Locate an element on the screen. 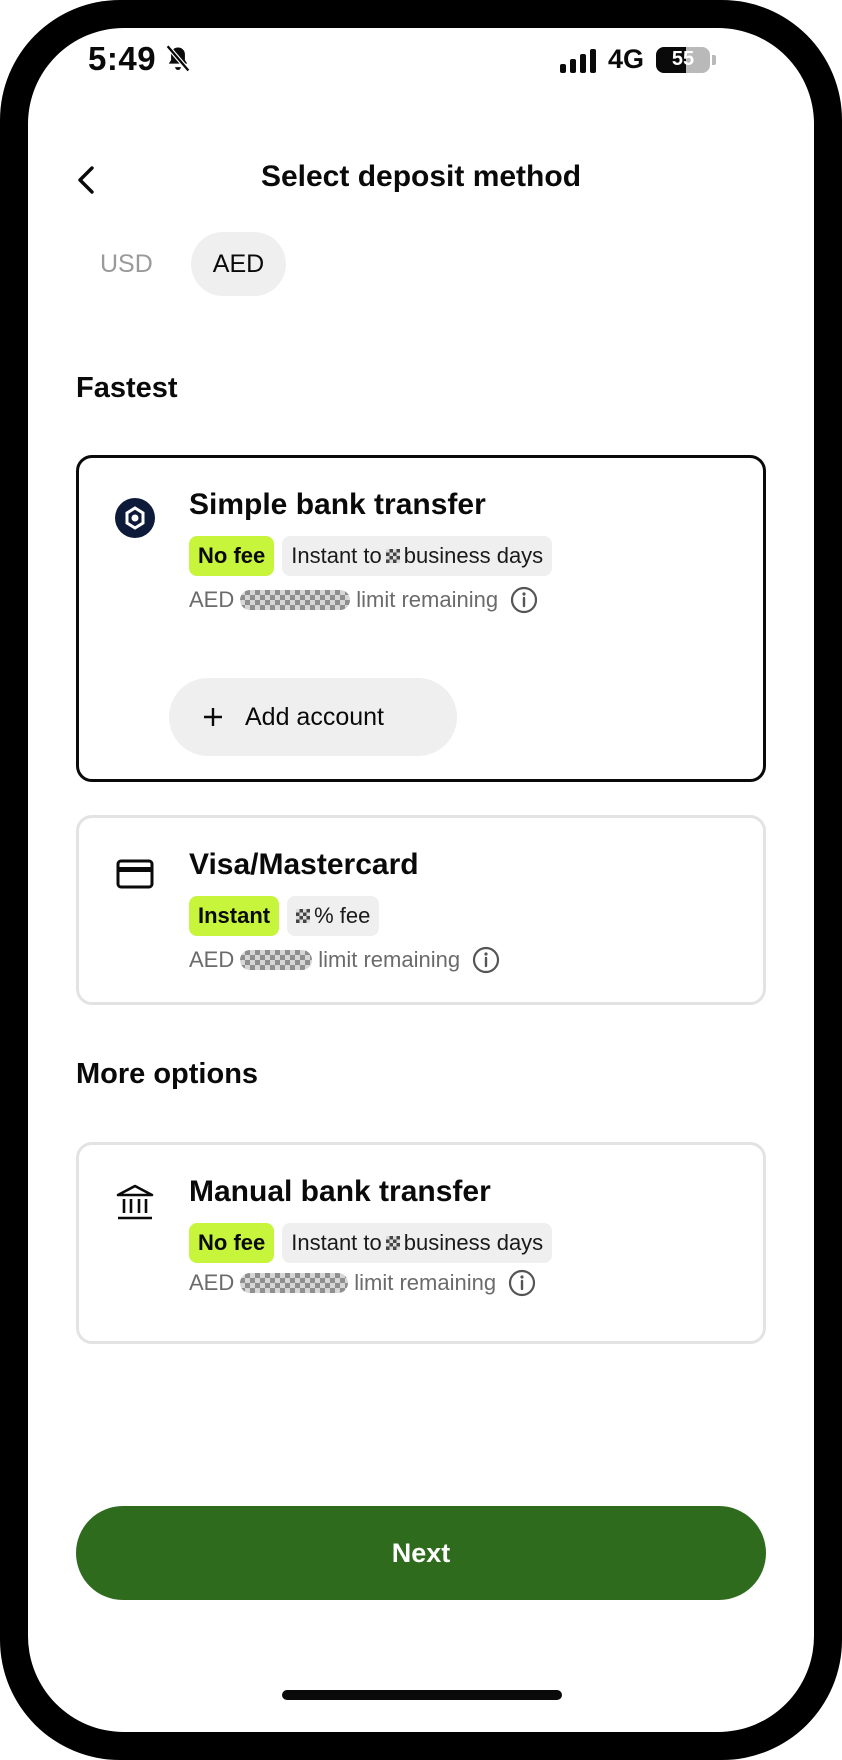 The height and width of the screenshot is (1760, 842). back-button is located at coordinates (86, 180).